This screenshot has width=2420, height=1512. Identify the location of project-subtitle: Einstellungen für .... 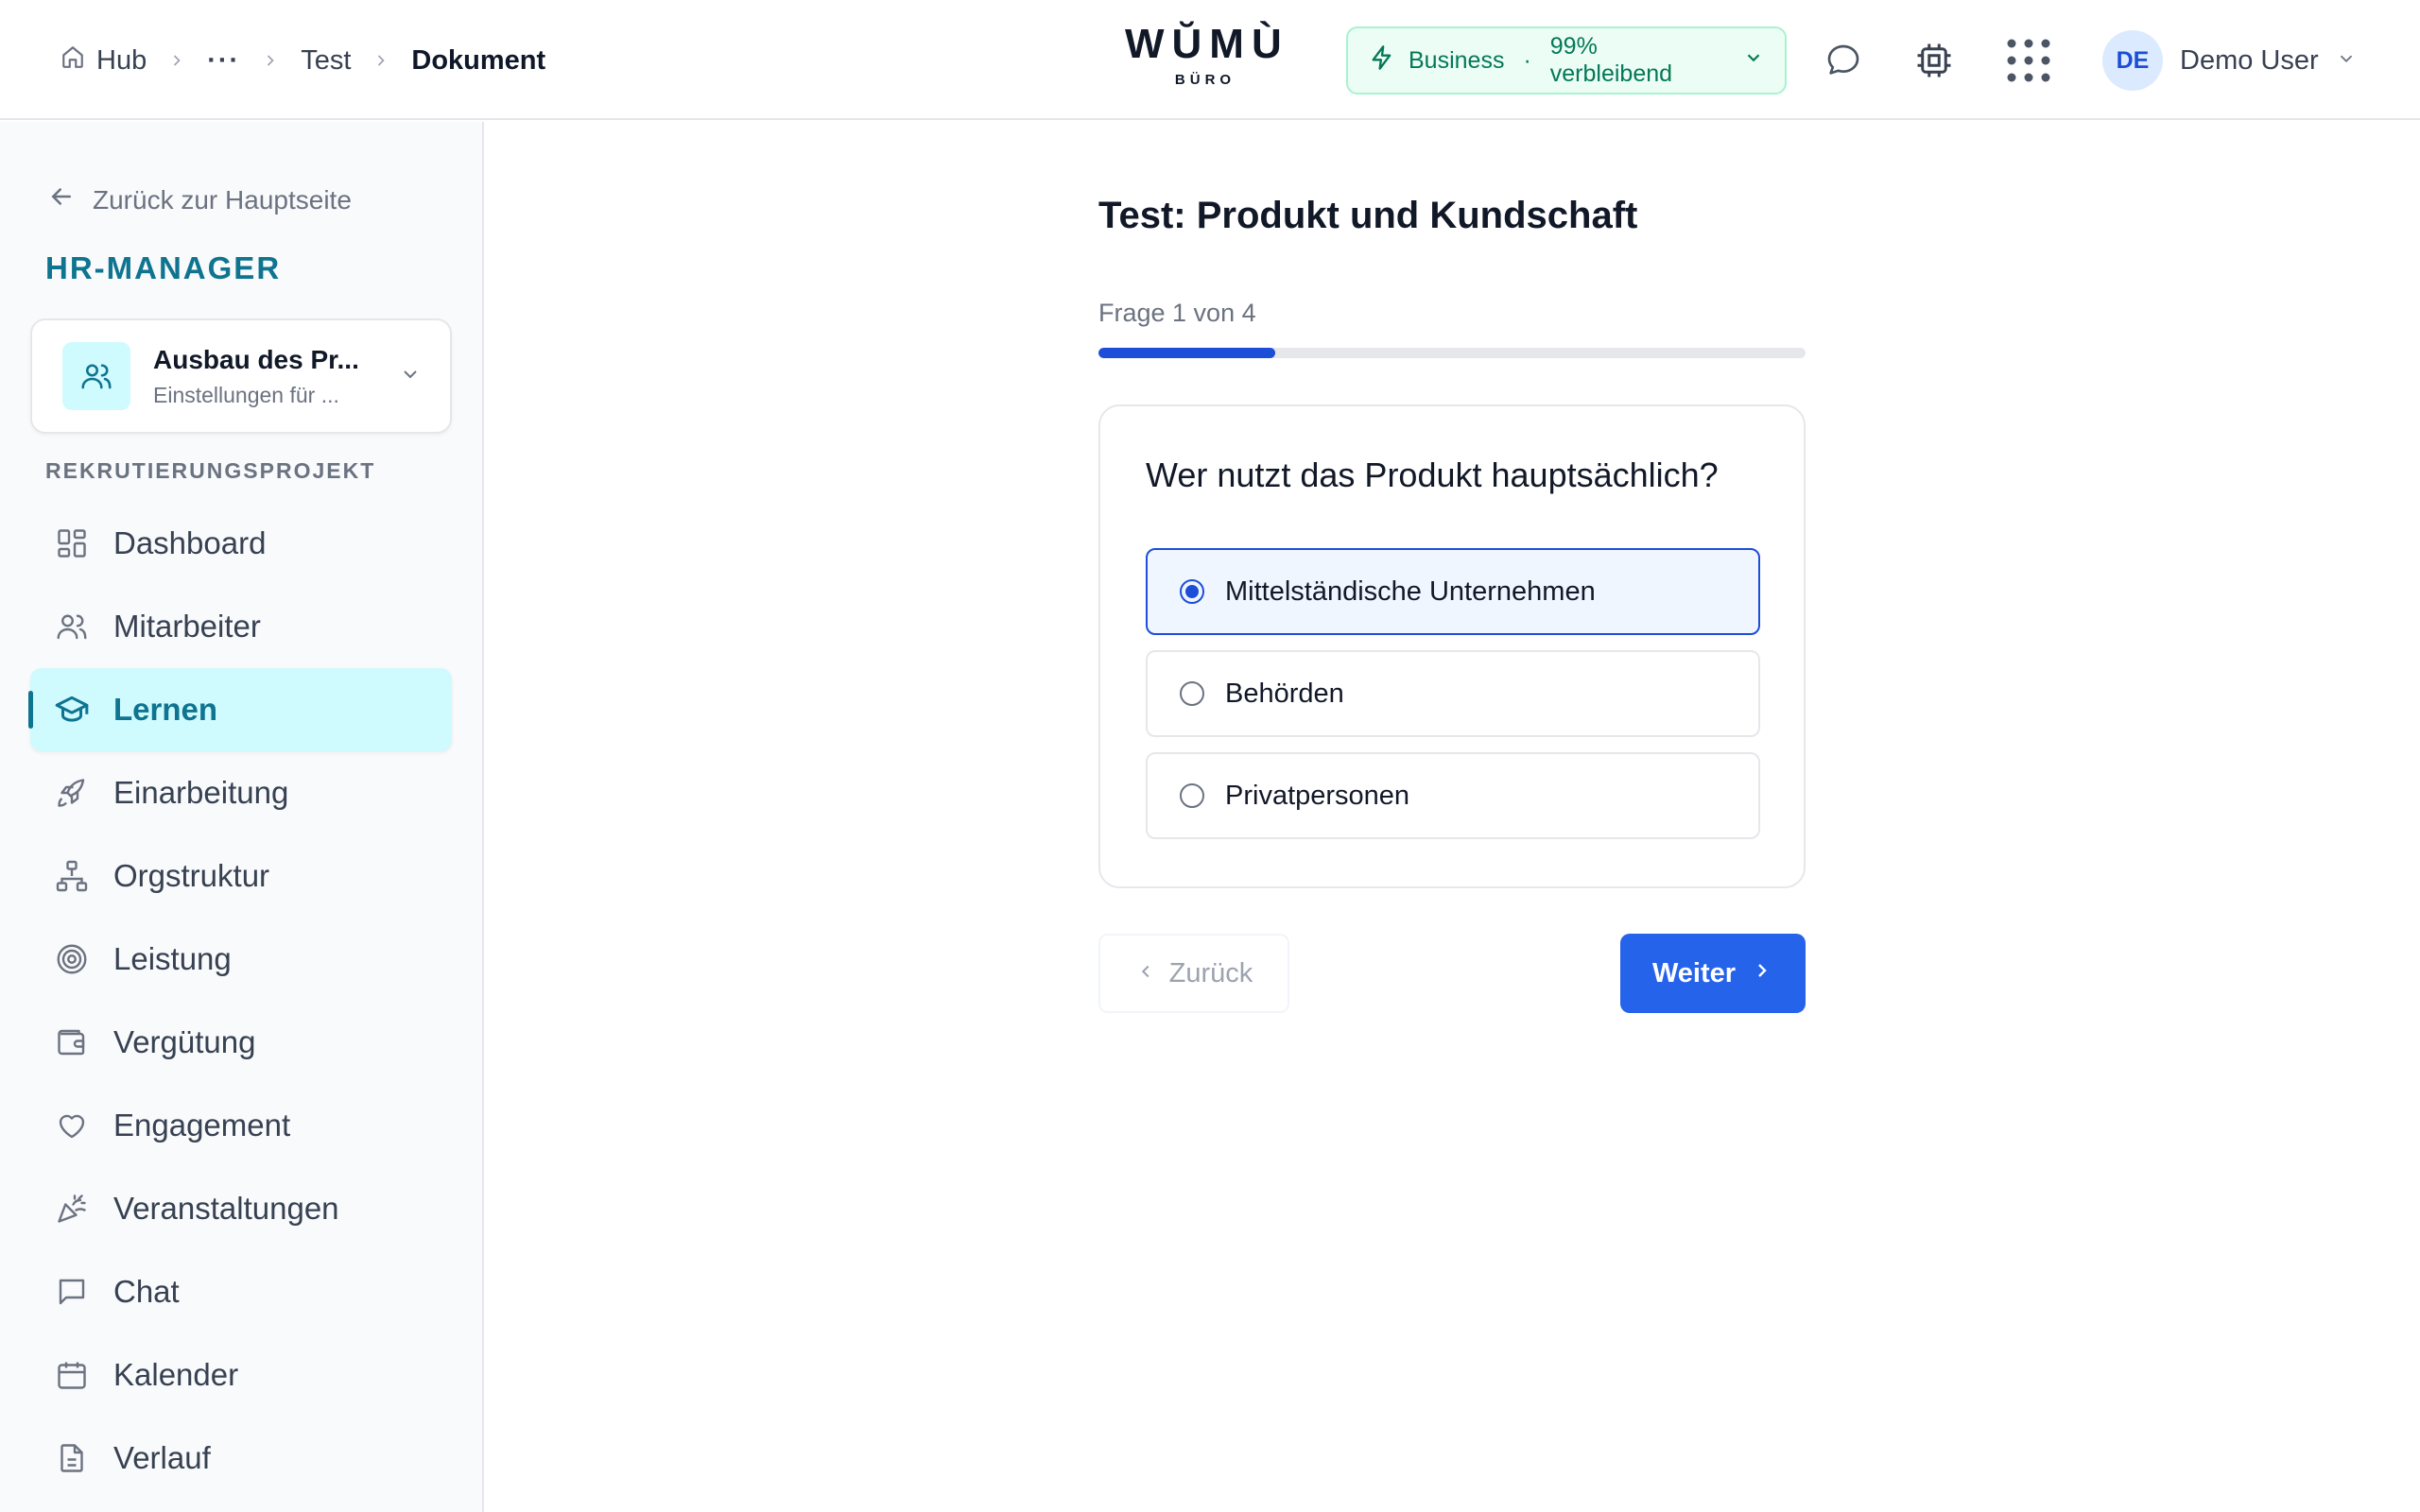
(246, 394).